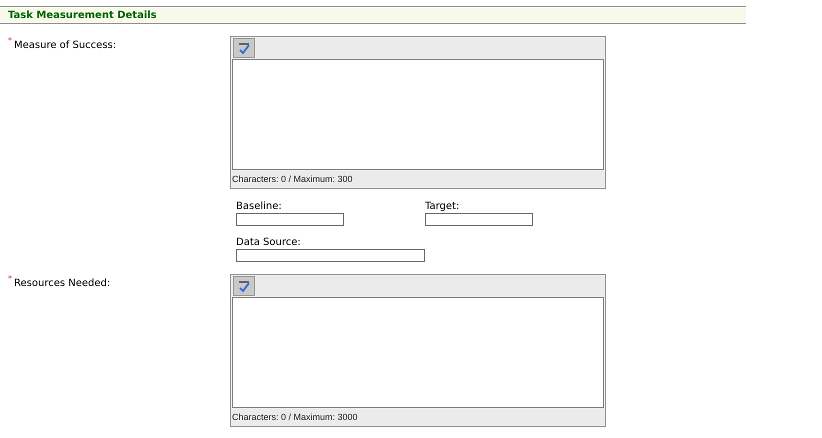 The width and height of the screenshot is (822, 438). What do you see at coordinates (65, 45) in the screenshot?
I see `field-label: Measure of Success:` at bounding box center [65, 45].